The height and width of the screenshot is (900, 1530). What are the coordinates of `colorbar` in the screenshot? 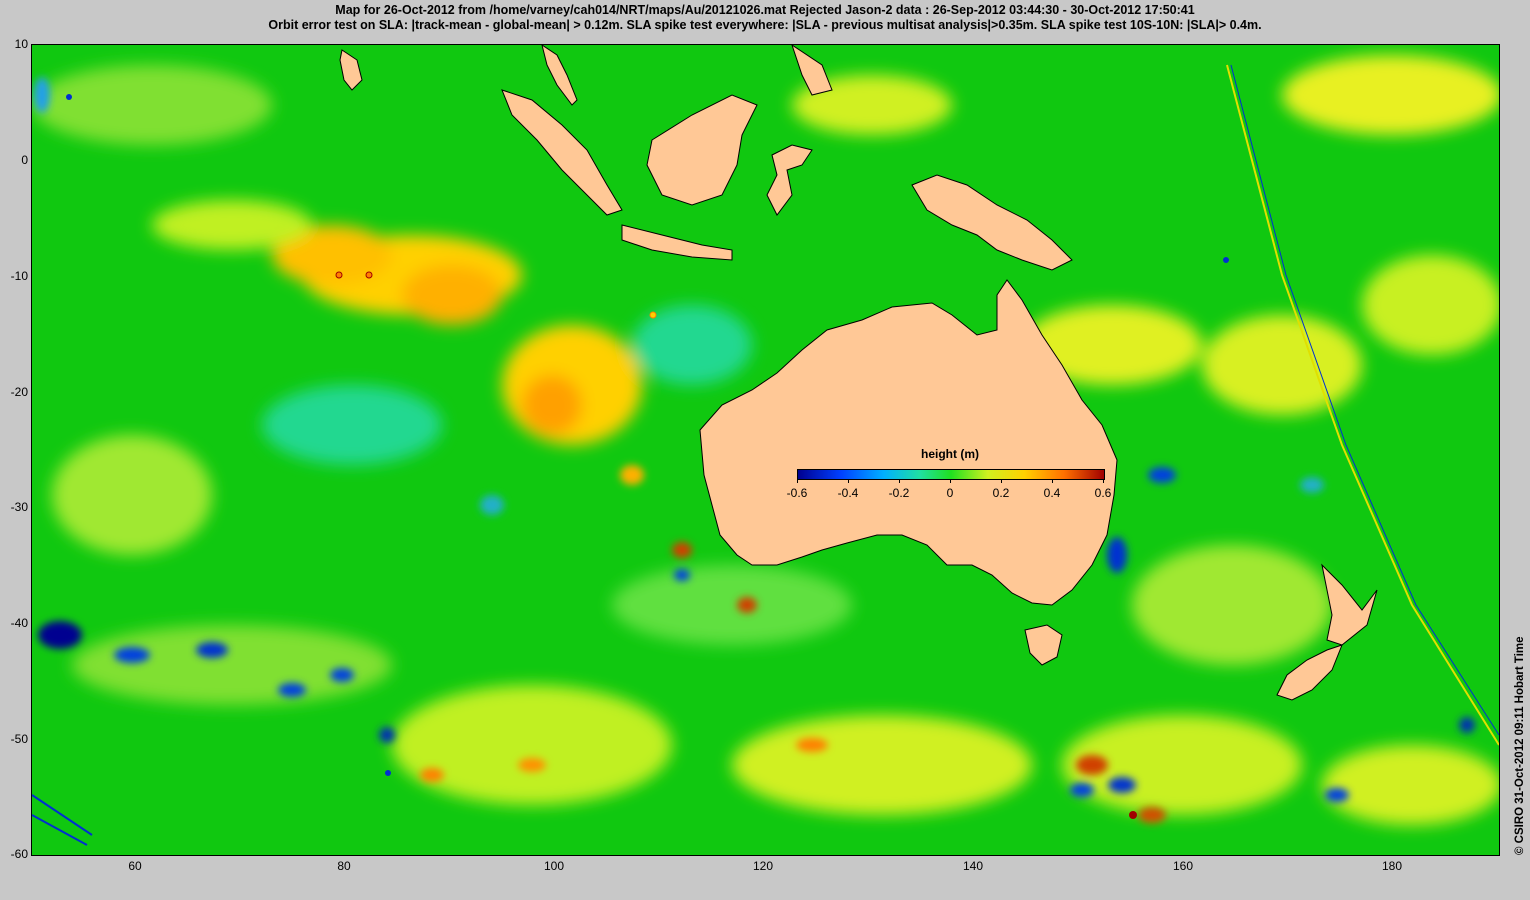 It's located at (951, 474).